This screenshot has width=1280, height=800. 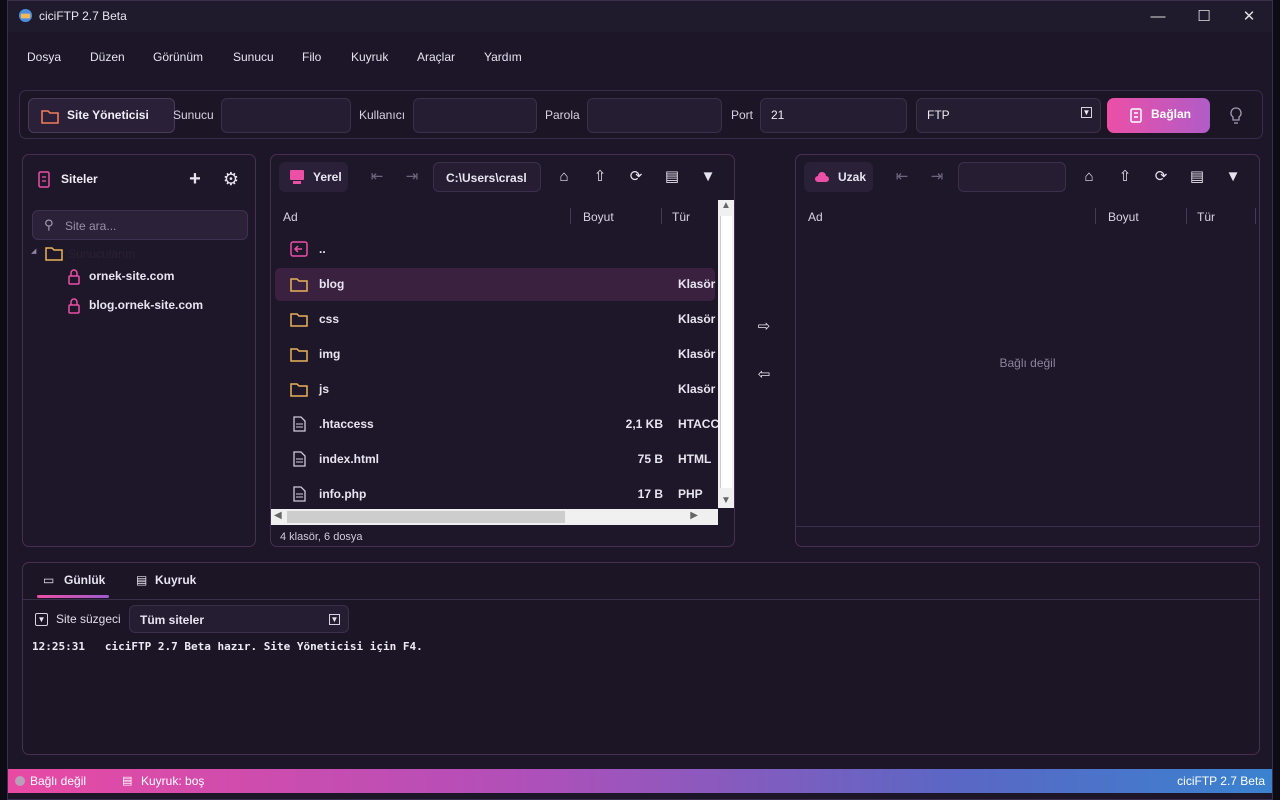 I want to click on file-name: js, so click(x=324, y=389).